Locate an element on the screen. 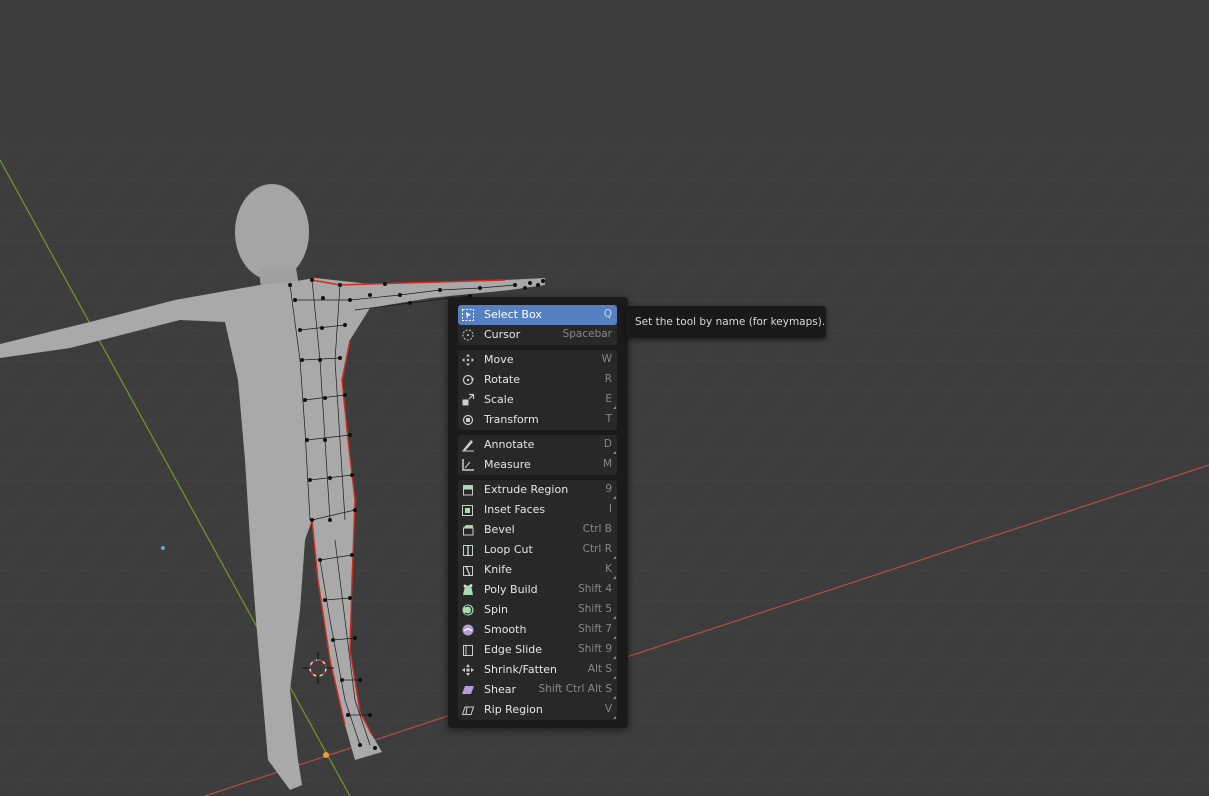 The image size is (1209, 796). measure-icon is located at coordinates (468, 465).